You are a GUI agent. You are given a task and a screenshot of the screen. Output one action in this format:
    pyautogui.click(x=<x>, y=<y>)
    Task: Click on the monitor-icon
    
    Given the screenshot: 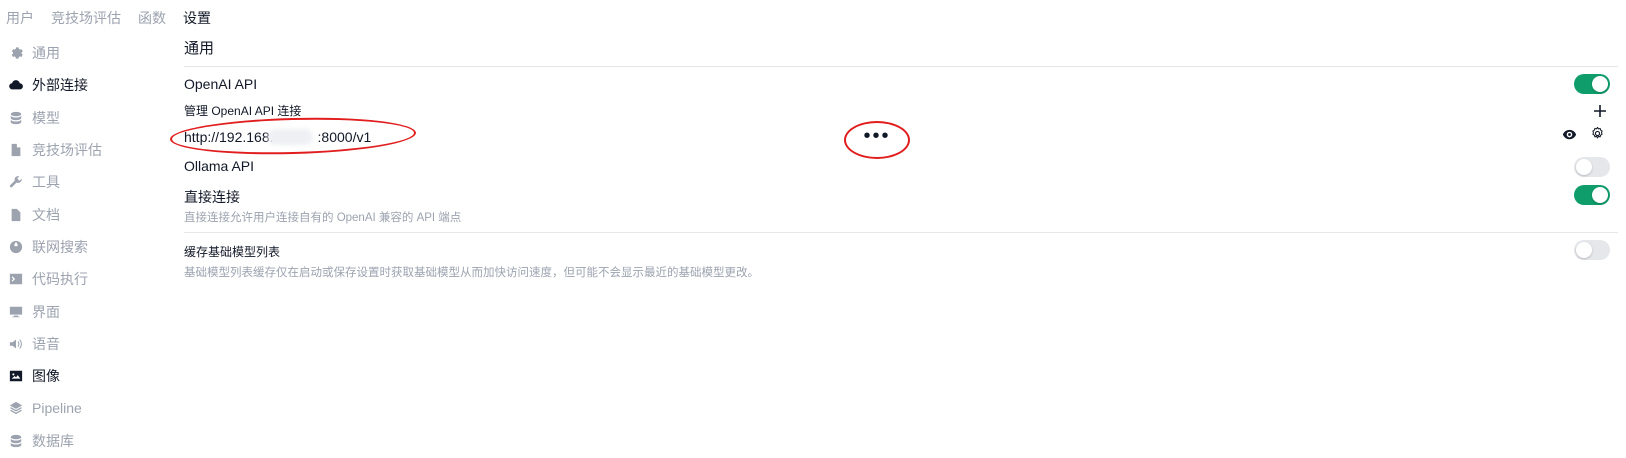 What is the action you would take?
    pyautogui.click(x=16, y=312)
    